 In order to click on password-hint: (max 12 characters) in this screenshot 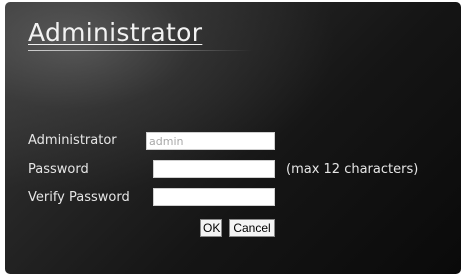, I will do `click(352, 169)`.